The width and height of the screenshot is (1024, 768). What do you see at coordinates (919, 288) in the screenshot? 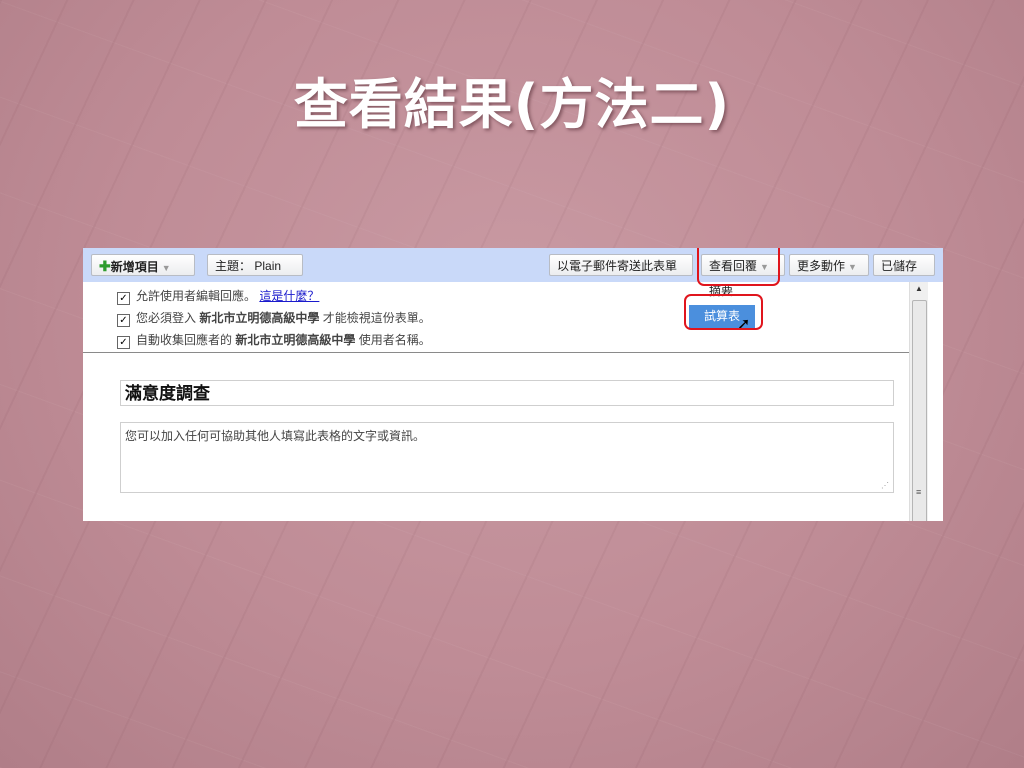
I see `scroll-up-arrow-icon: ▲` at bounding box center [919, 288].